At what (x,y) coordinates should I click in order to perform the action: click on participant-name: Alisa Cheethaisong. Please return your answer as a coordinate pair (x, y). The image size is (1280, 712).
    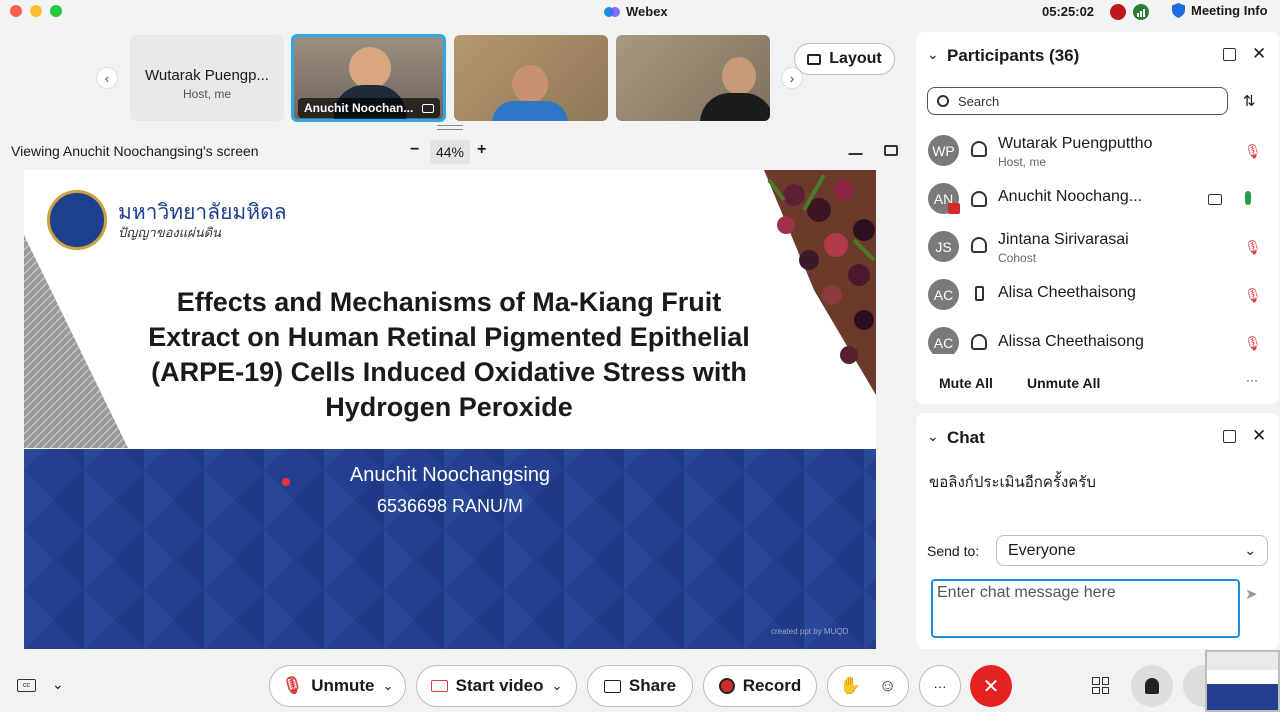
    Looking at the image, I should click on (1067, 292).